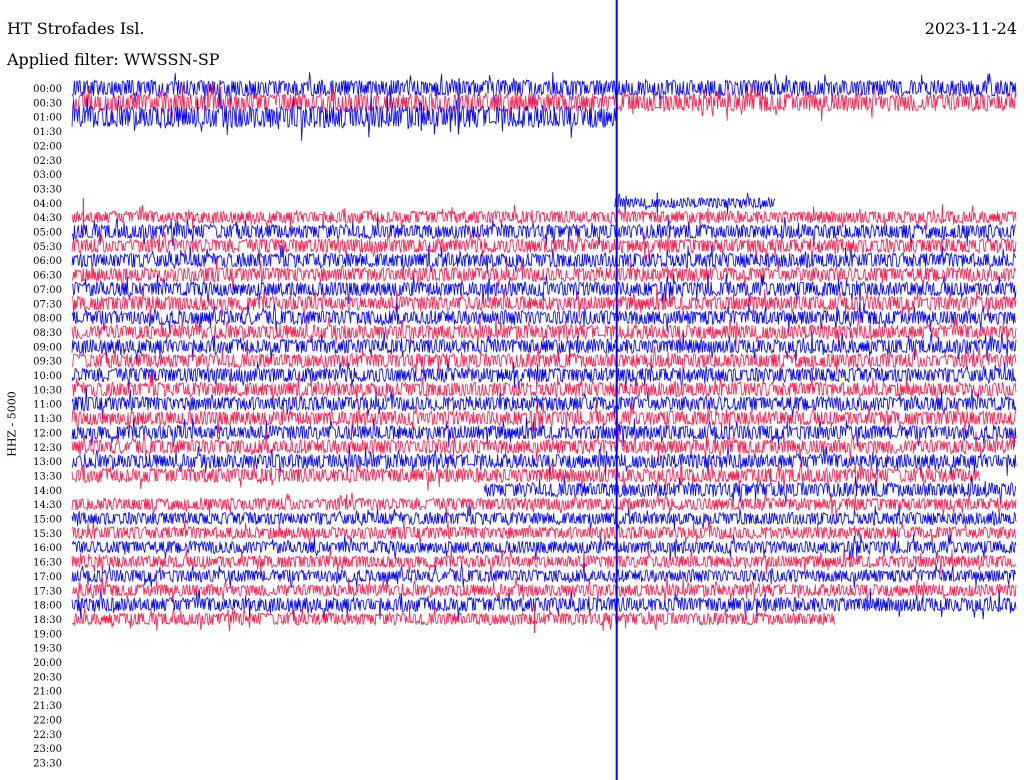  I want to click on time-label: 05:00, so click(47, 233).